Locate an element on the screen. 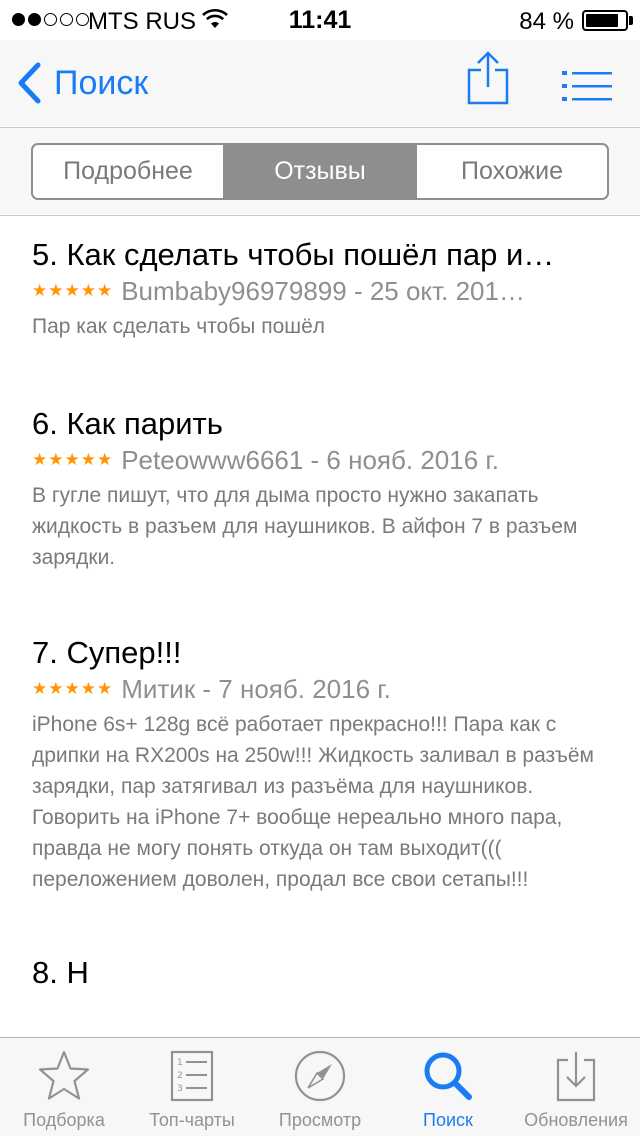 This screenshot has height=1136, width=640. tab-featured: Подборка is located at coordinates (64, 1087).